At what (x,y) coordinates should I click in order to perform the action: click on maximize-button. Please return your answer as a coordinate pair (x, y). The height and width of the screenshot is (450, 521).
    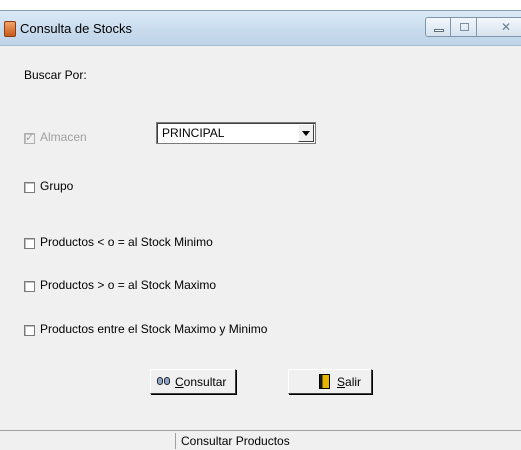
    Looking at the image, I should click on (464, 27).